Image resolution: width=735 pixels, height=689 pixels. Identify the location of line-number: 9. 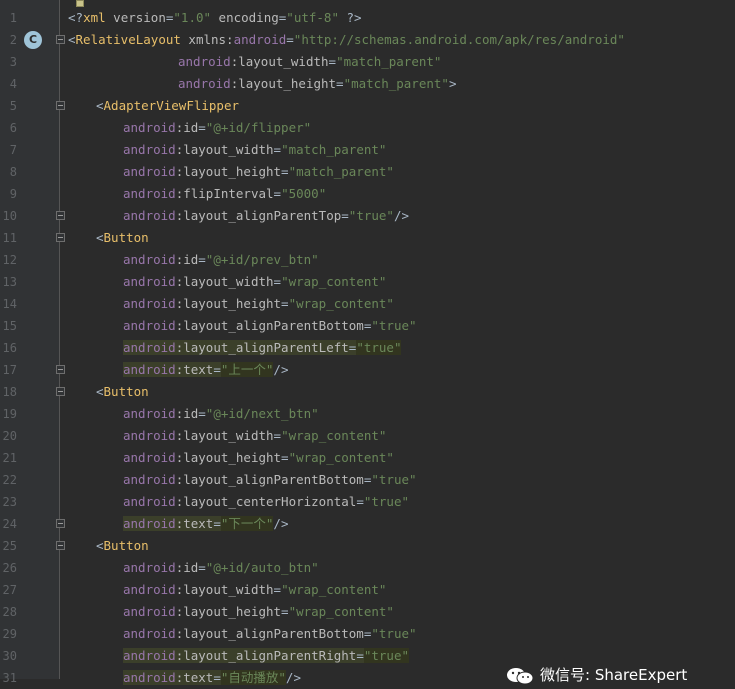
(13, 194).